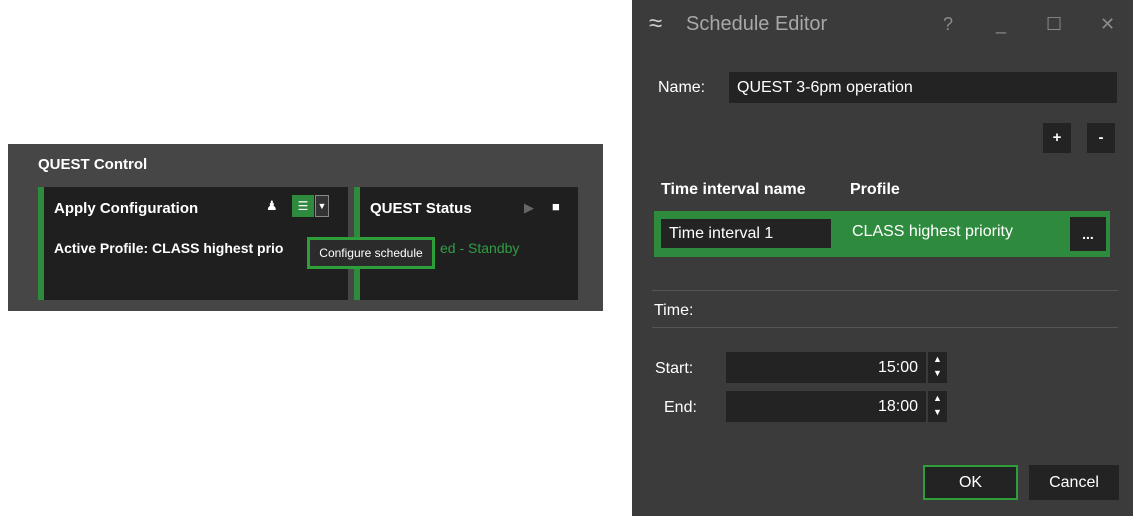 The height and width of the screenshot is (516, 1133). Describe the element at coordinates (1054, 24) in the screenshot. I see `maximize-button: ☐` at that location.